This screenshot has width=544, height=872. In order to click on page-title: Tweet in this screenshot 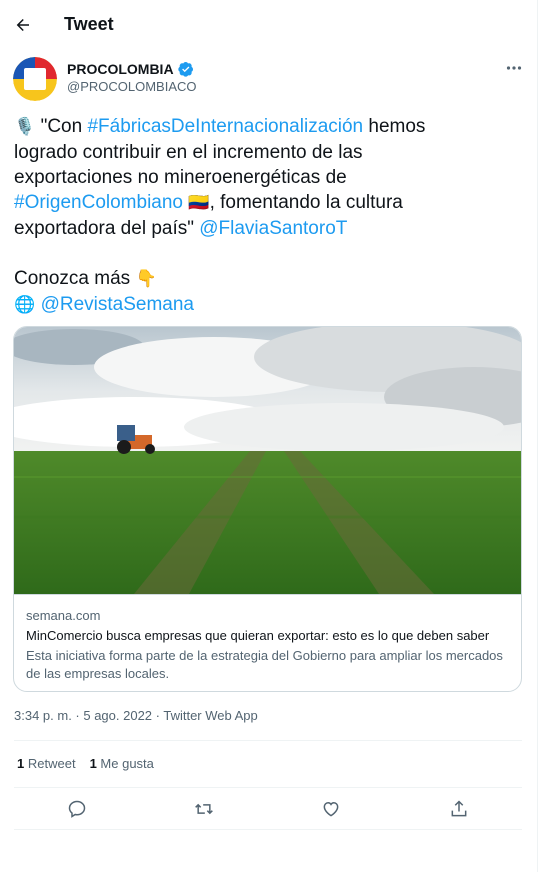, I will do `click(89, 24)`.